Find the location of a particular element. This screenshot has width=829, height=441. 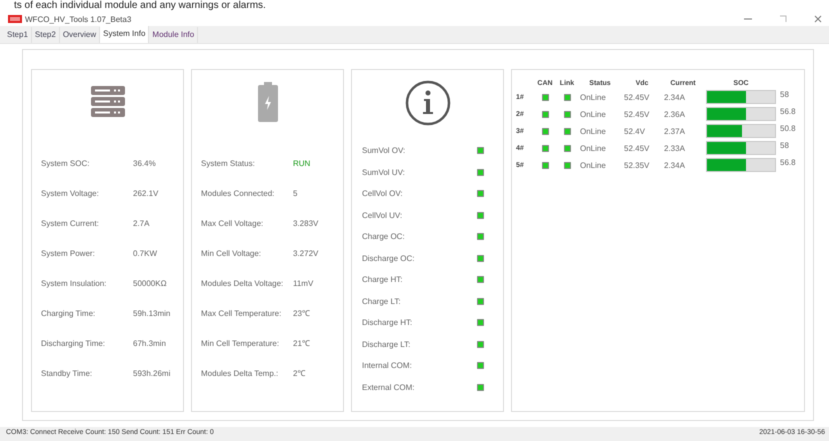

field-value: 262.1V is located at coordinates (146, 193).